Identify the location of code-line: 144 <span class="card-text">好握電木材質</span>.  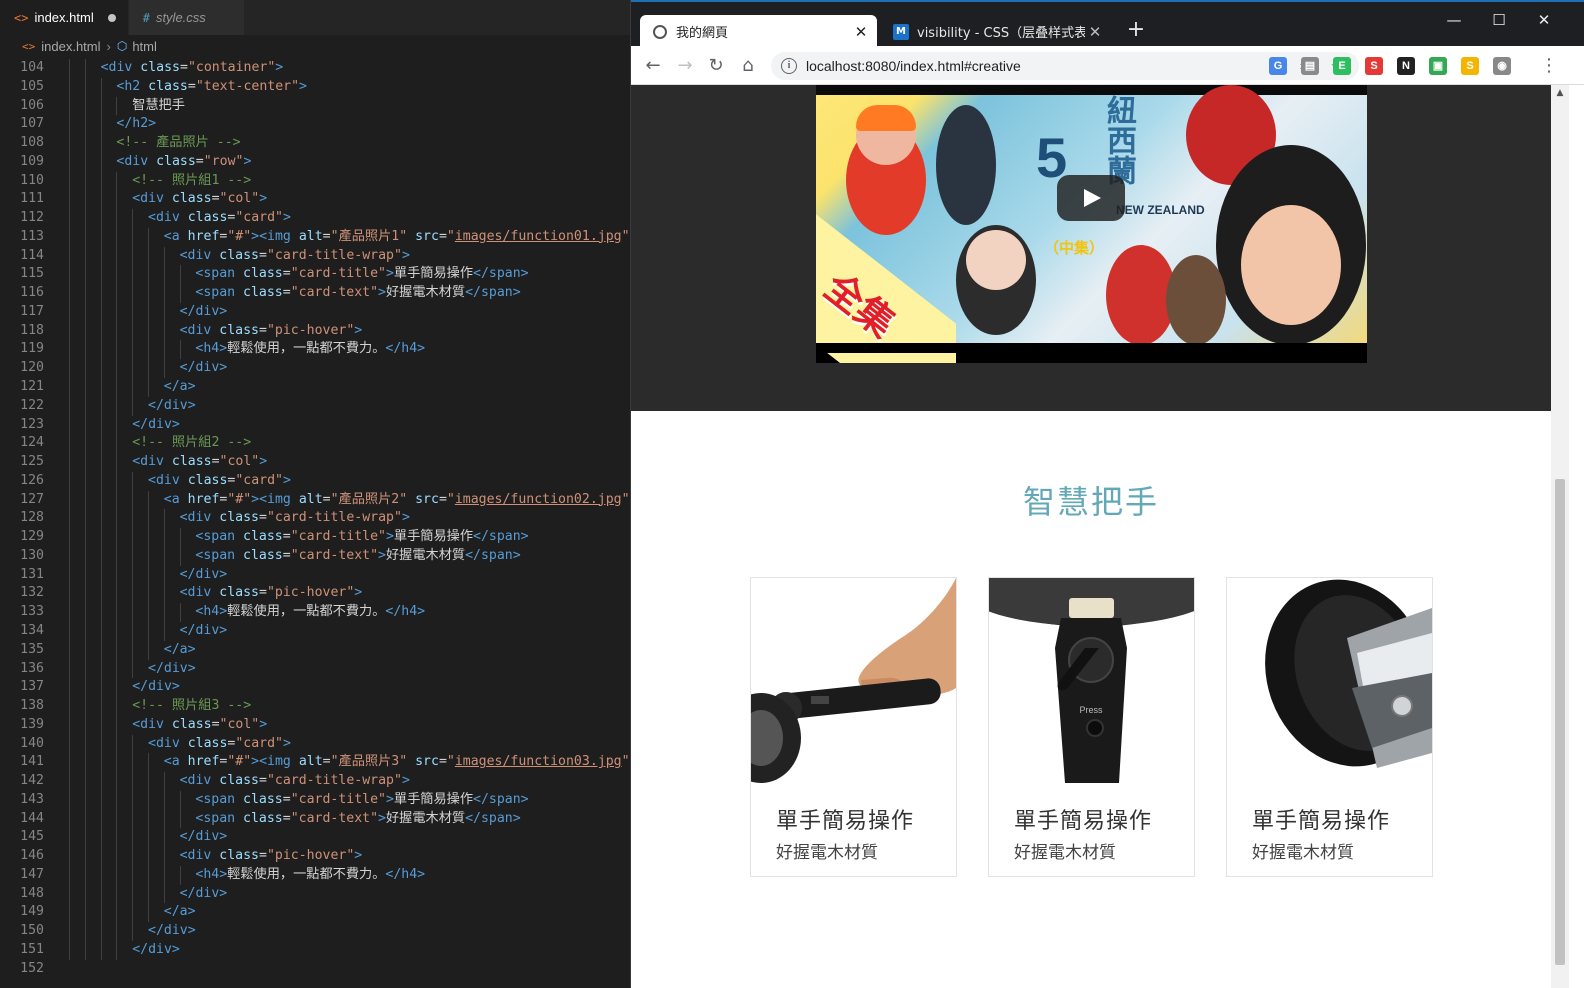
(315, 819).